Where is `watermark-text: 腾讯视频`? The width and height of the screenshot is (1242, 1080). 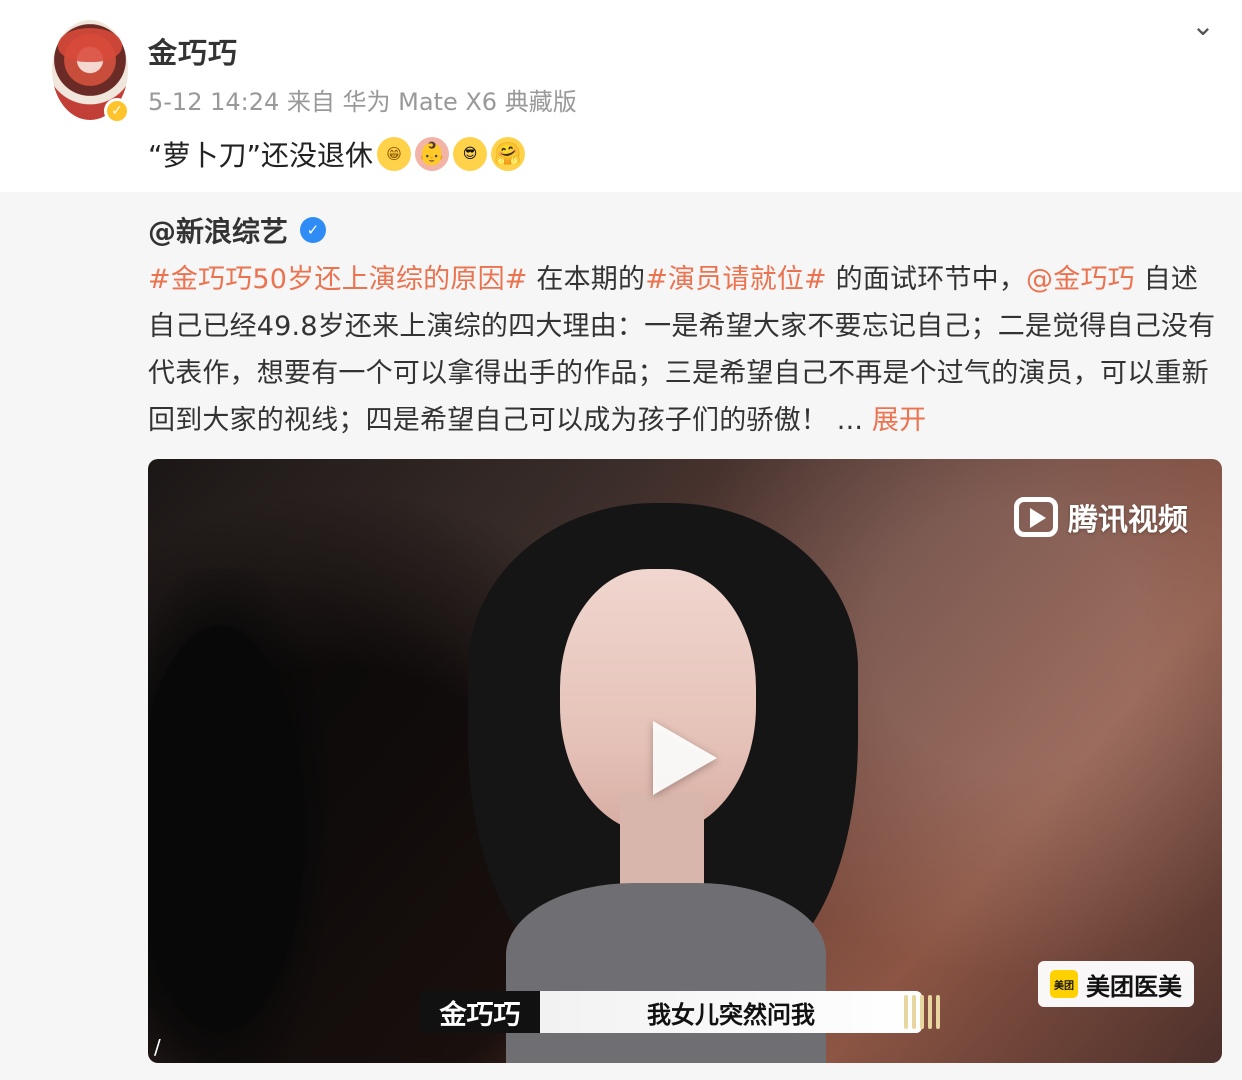
watermark-text: 腾讯视频 is located at coordinates (1128, 520).